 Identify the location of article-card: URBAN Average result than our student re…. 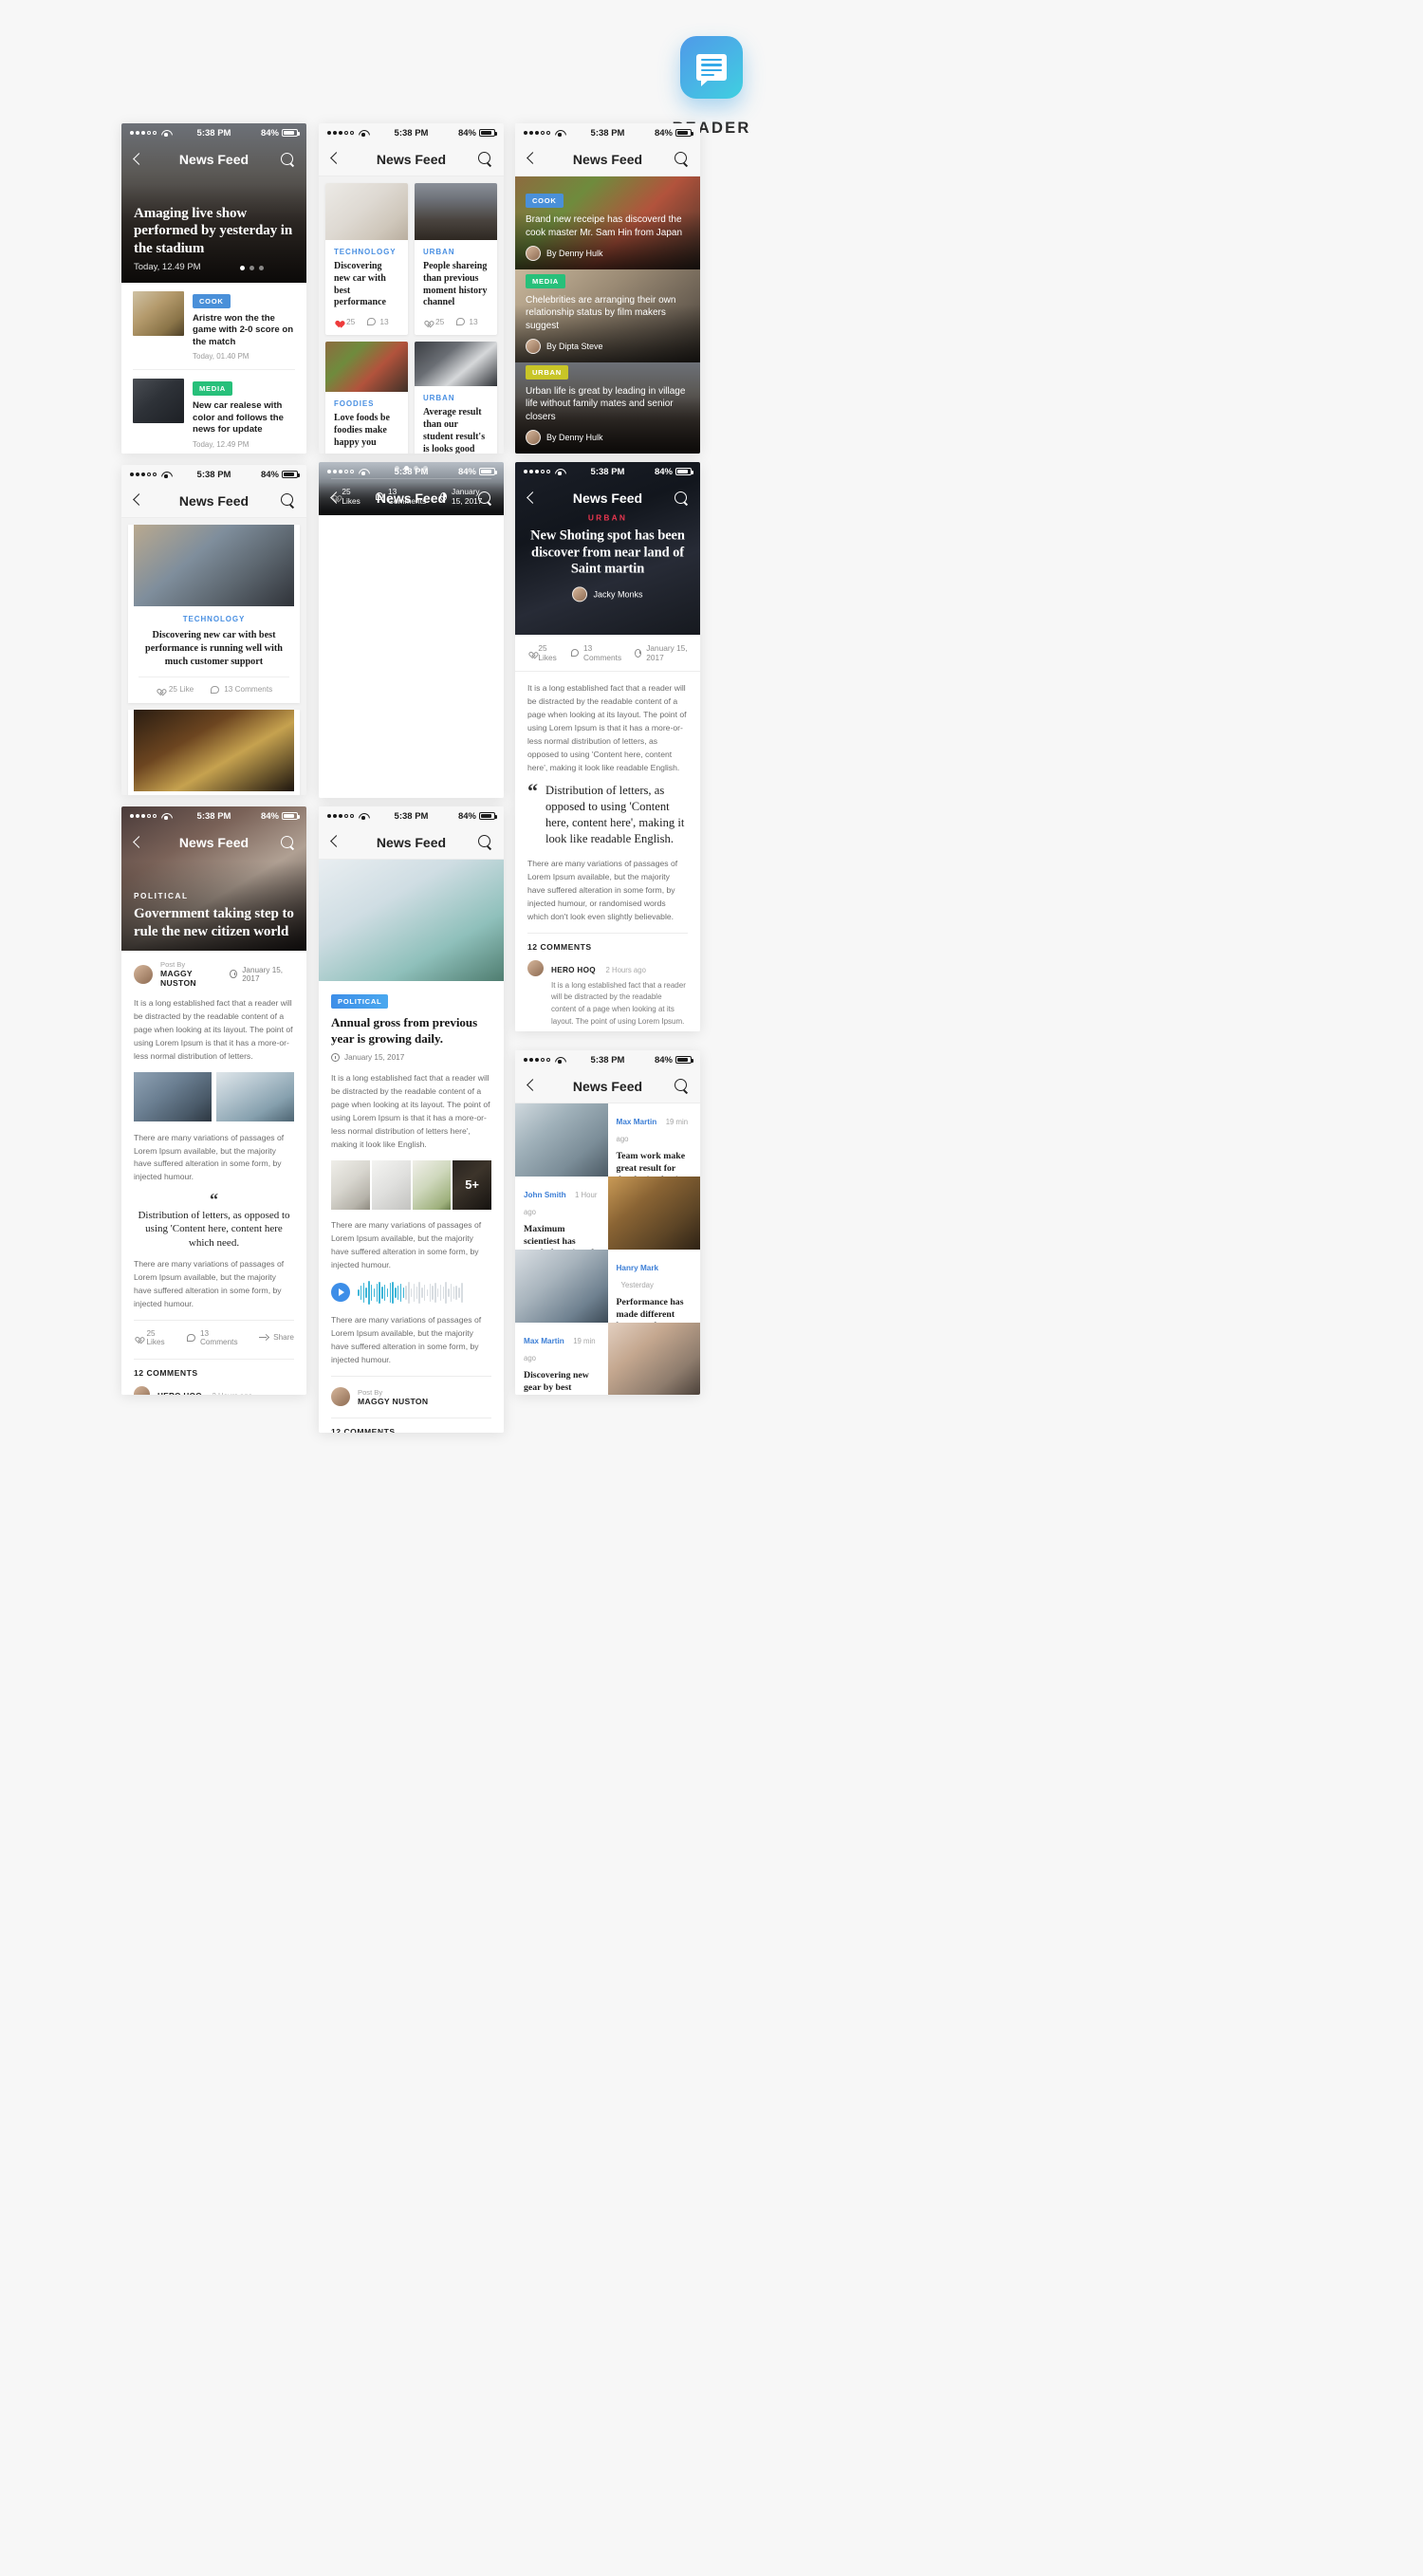
(456, 398).